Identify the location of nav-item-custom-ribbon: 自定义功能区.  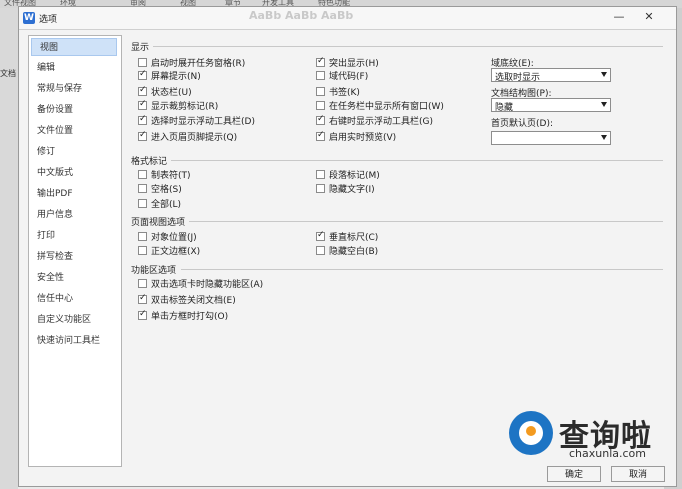
(73, 320).